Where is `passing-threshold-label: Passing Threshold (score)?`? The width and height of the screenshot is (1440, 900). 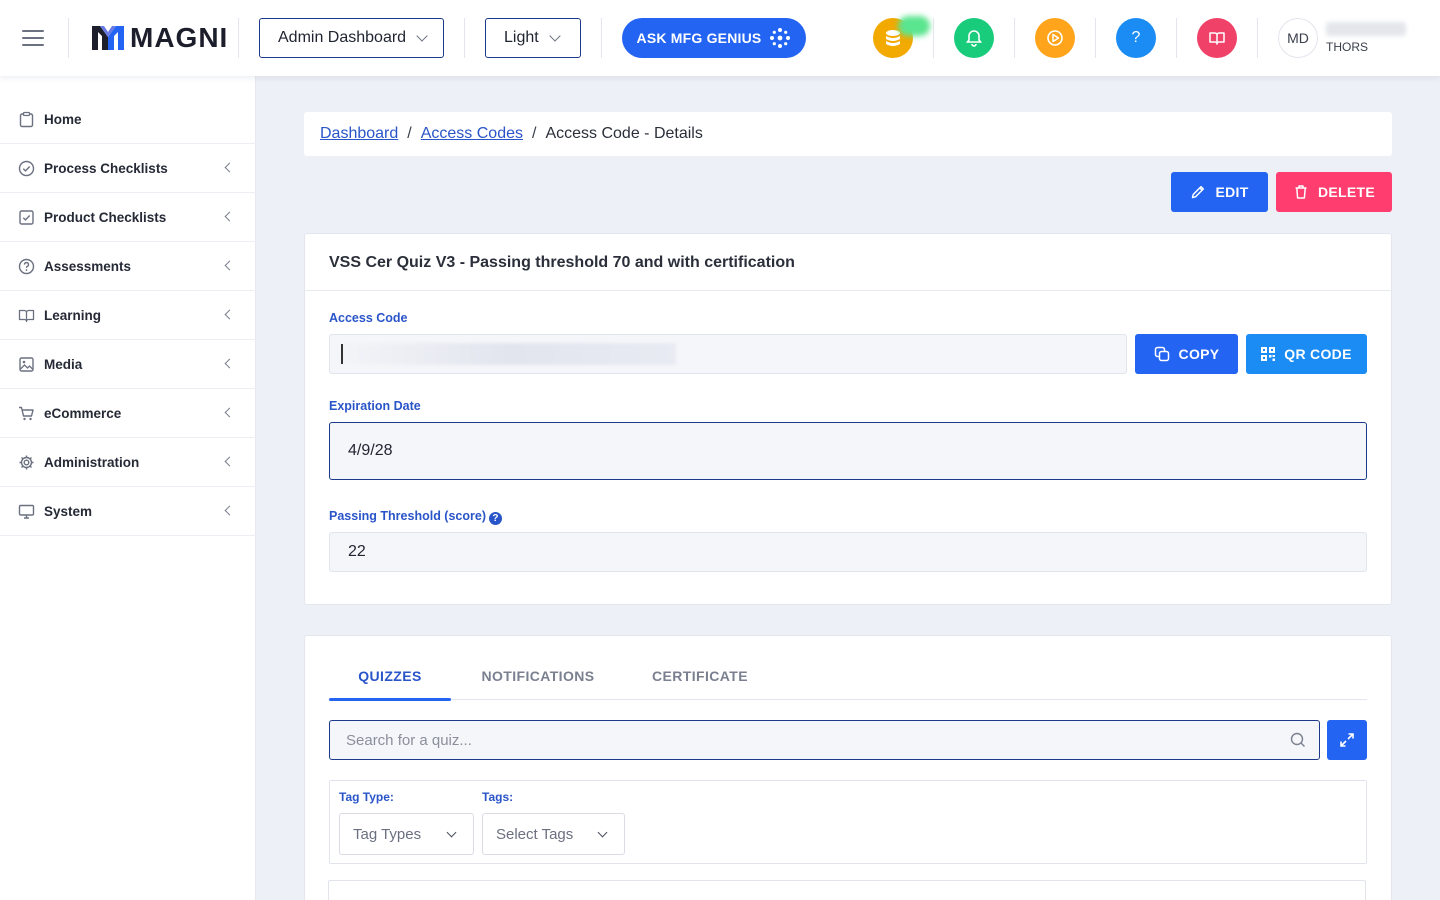 passing-threshold-label: Passing Threshold (score)? is located at coordinates (415, 517).